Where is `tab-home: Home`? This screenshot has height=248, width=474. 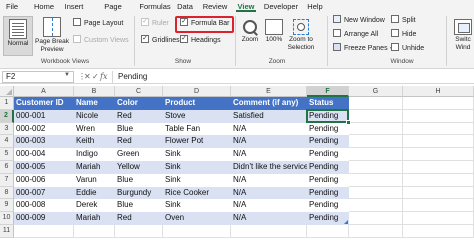
tab-home: Home is located at coordinates (44, 6).